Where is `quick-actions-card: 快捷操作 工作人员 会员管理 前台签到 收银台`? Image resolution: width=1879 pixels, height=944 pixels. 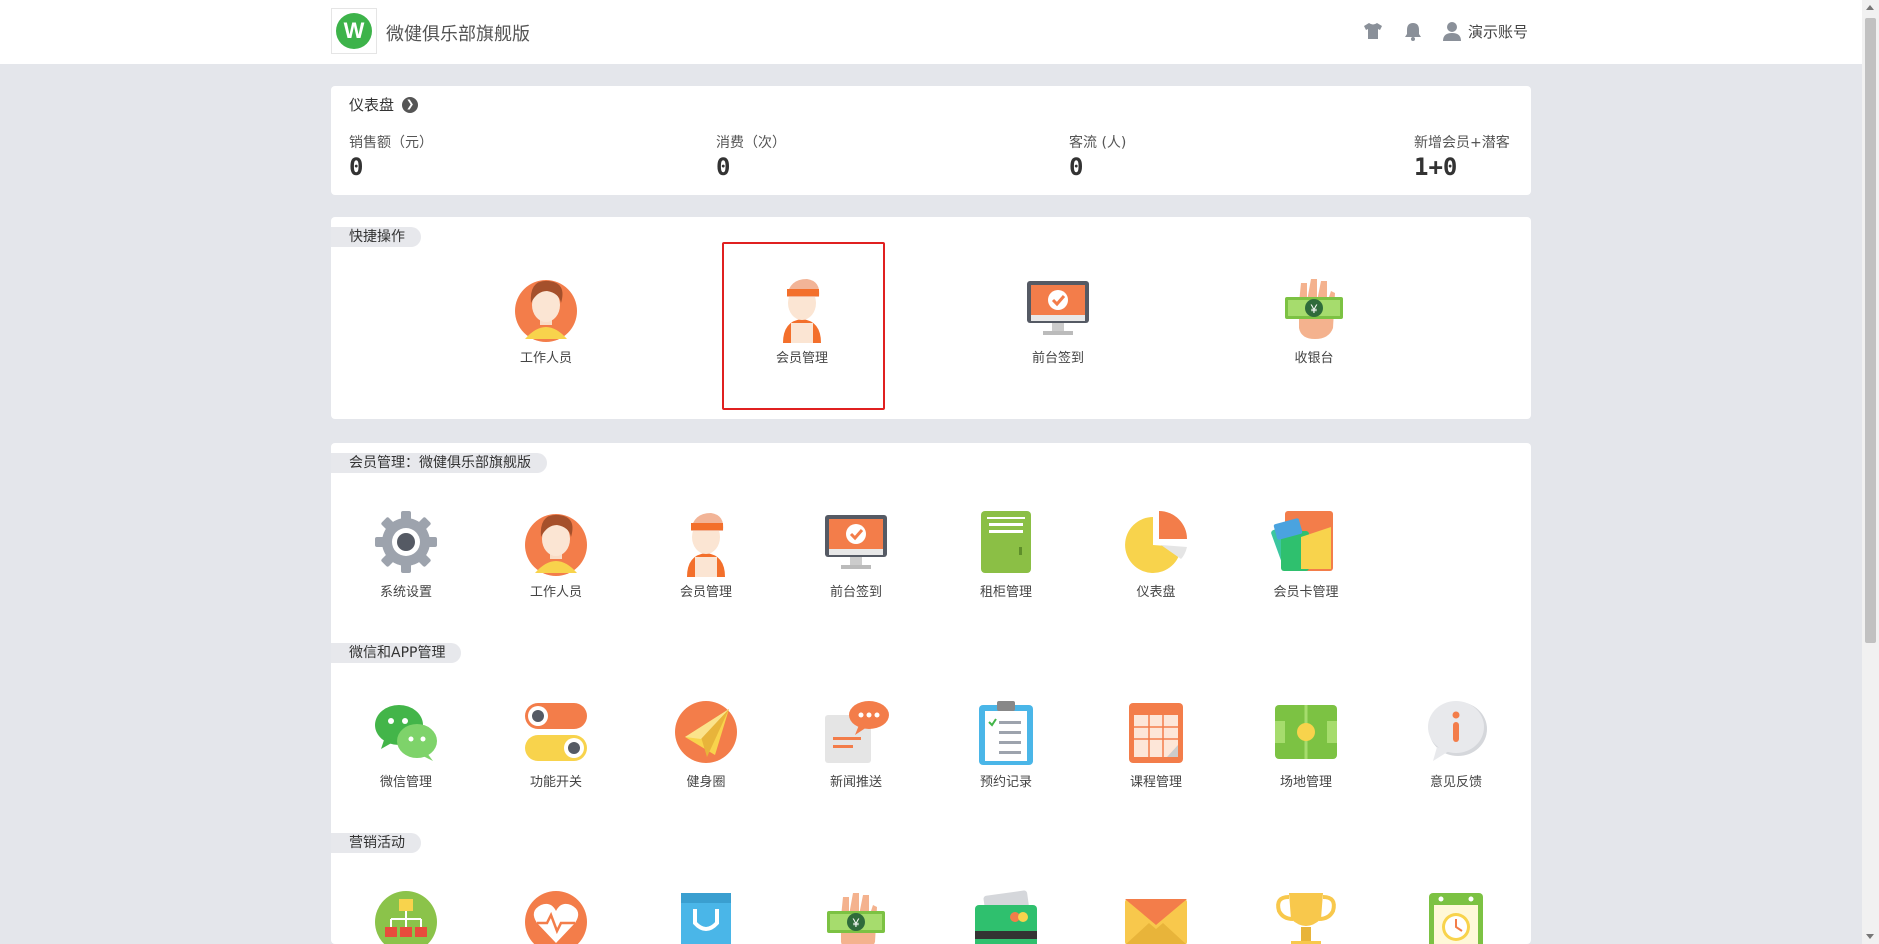 quick-actions-card: 快捷操作 工作人员 会员管理 前台签到 收银台 is located at coordinates (931, 318).